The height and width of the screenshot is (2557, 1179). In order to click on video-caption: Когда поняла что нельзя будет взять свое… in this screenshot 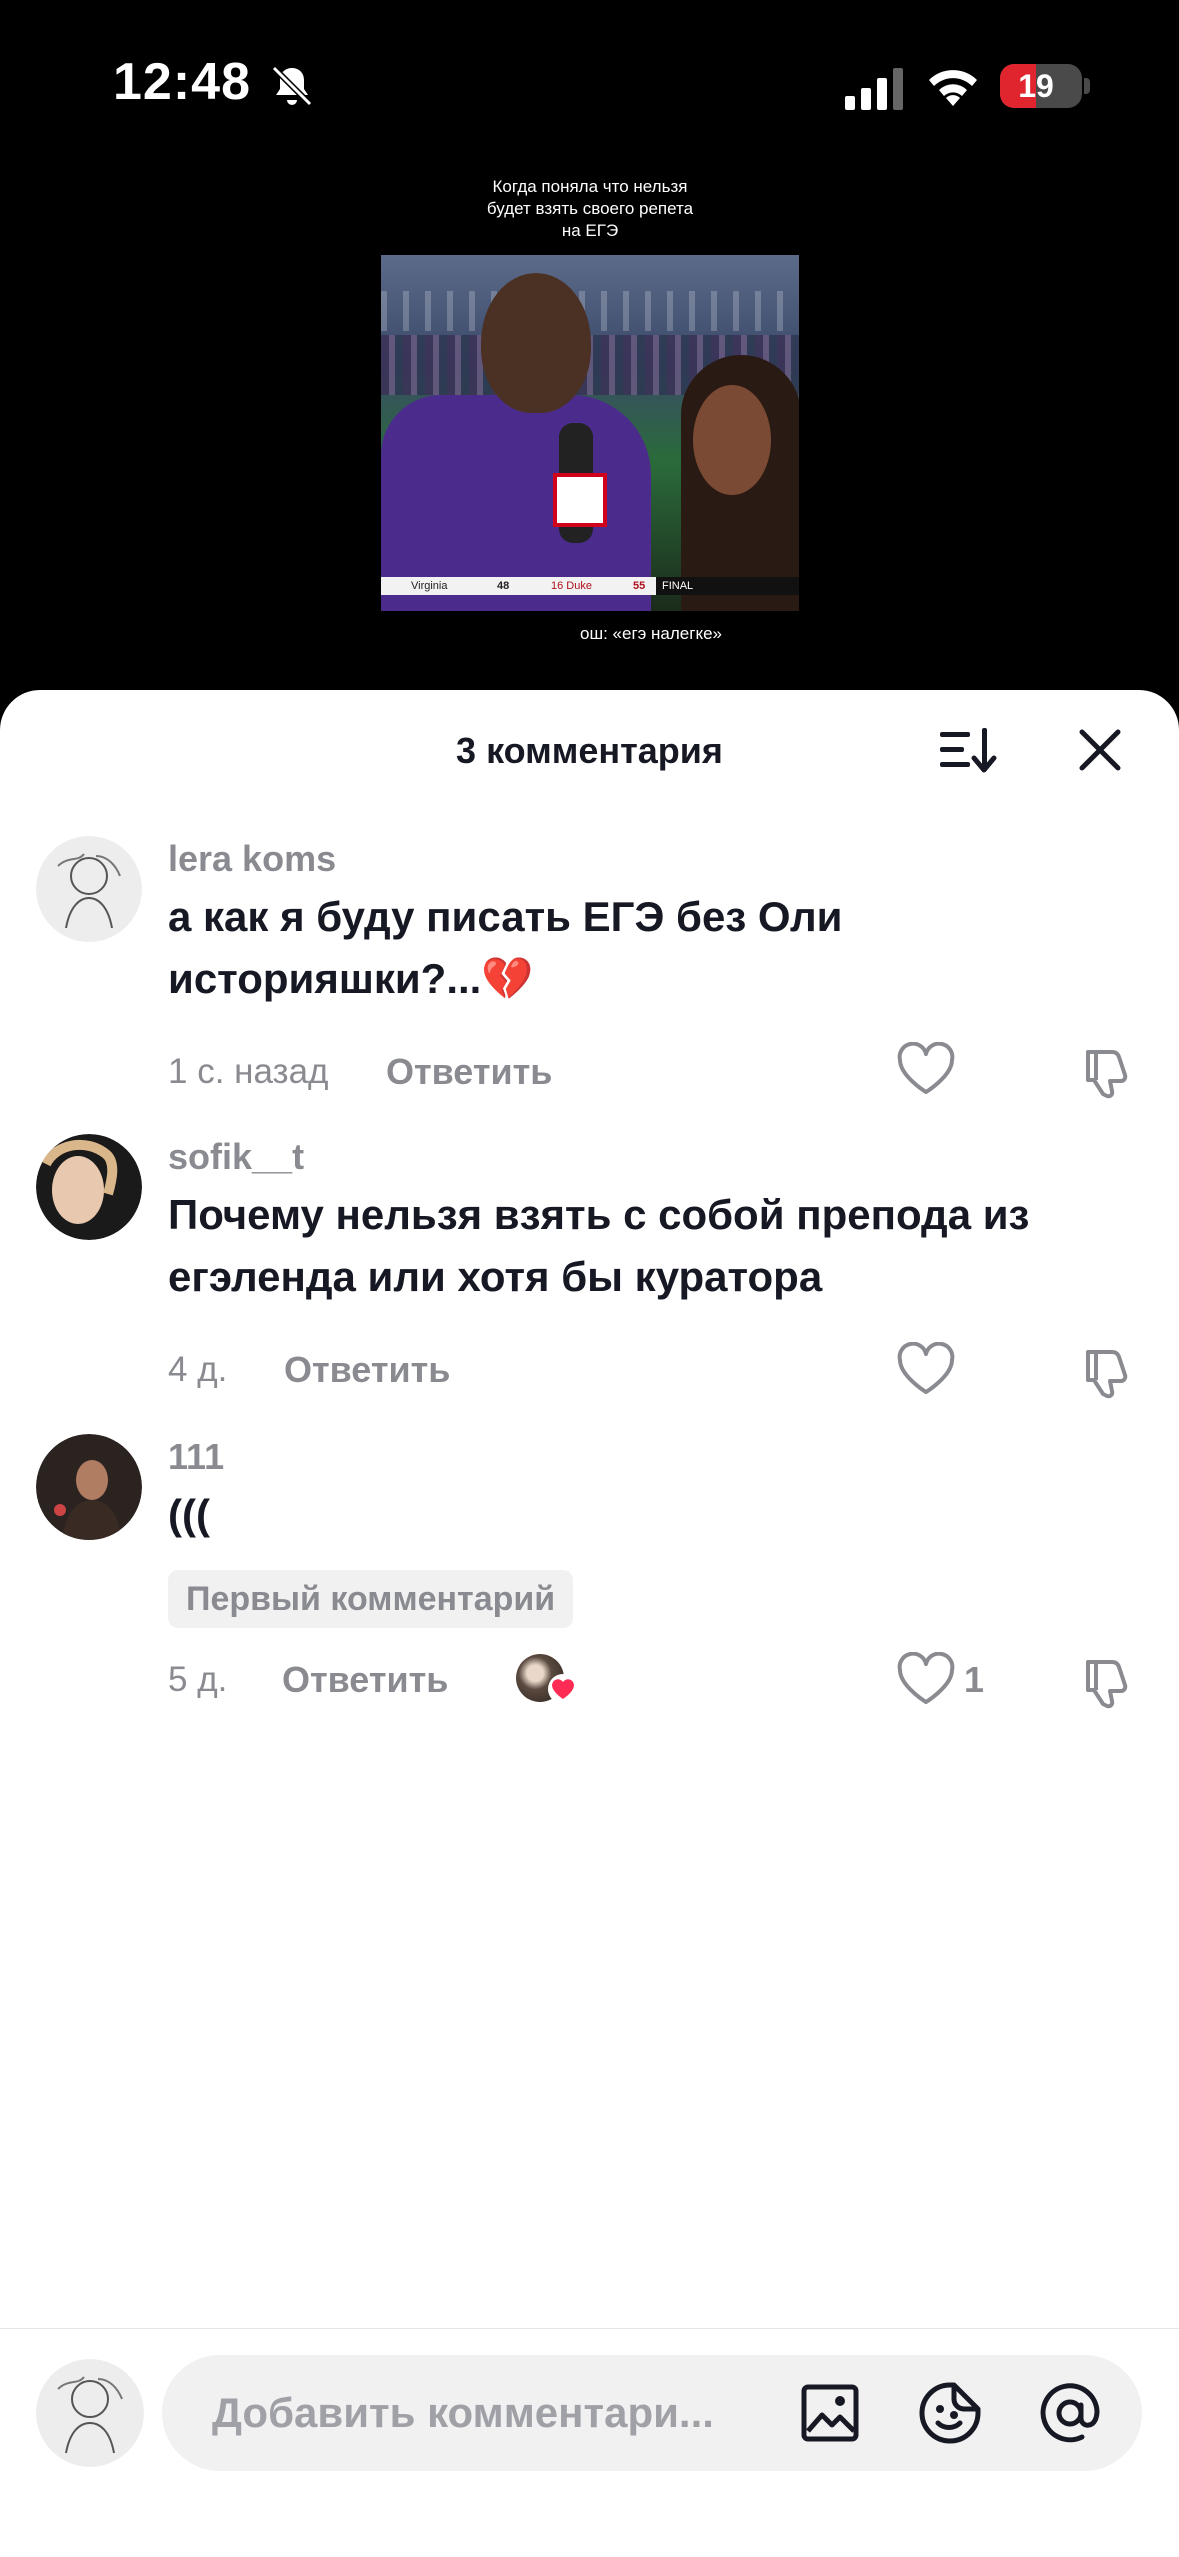, I will do `click(590, 209)`.